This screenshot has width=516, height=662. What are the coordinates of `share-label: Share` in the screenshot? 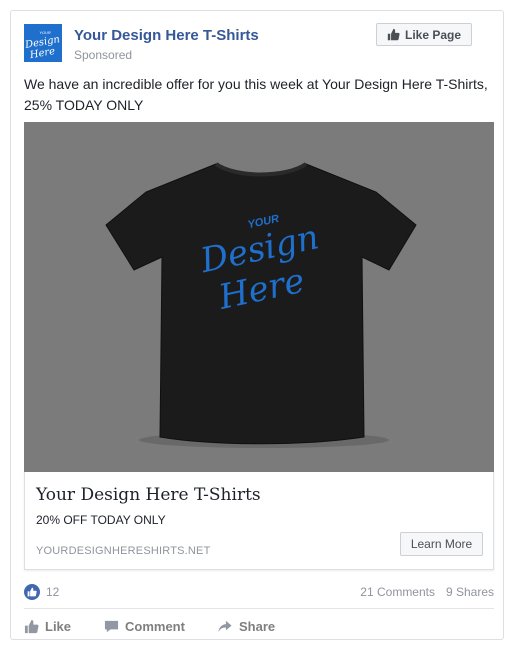 It's located at (257, 626).